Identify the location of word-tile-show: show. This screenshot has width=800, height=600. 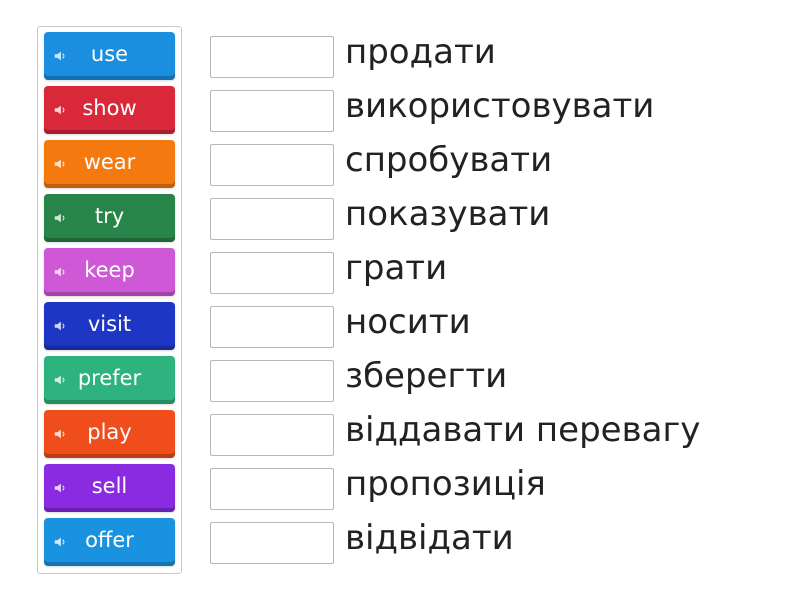
(109, 110).